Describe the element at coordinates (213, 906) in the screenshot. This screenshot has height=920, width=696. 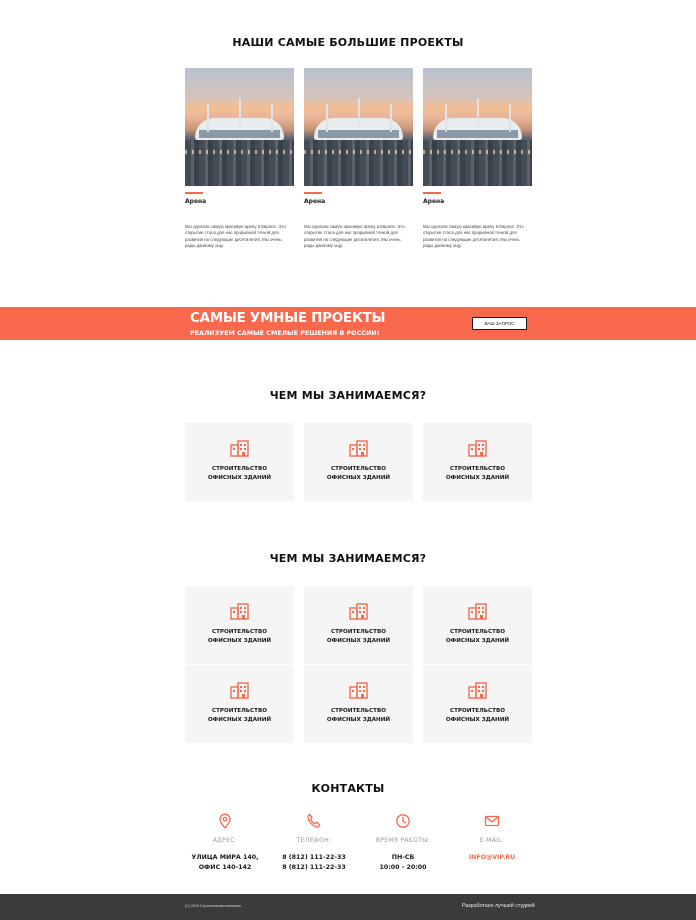
I see `footer-copyright: (С) 2019 Строительная компания` at that location.